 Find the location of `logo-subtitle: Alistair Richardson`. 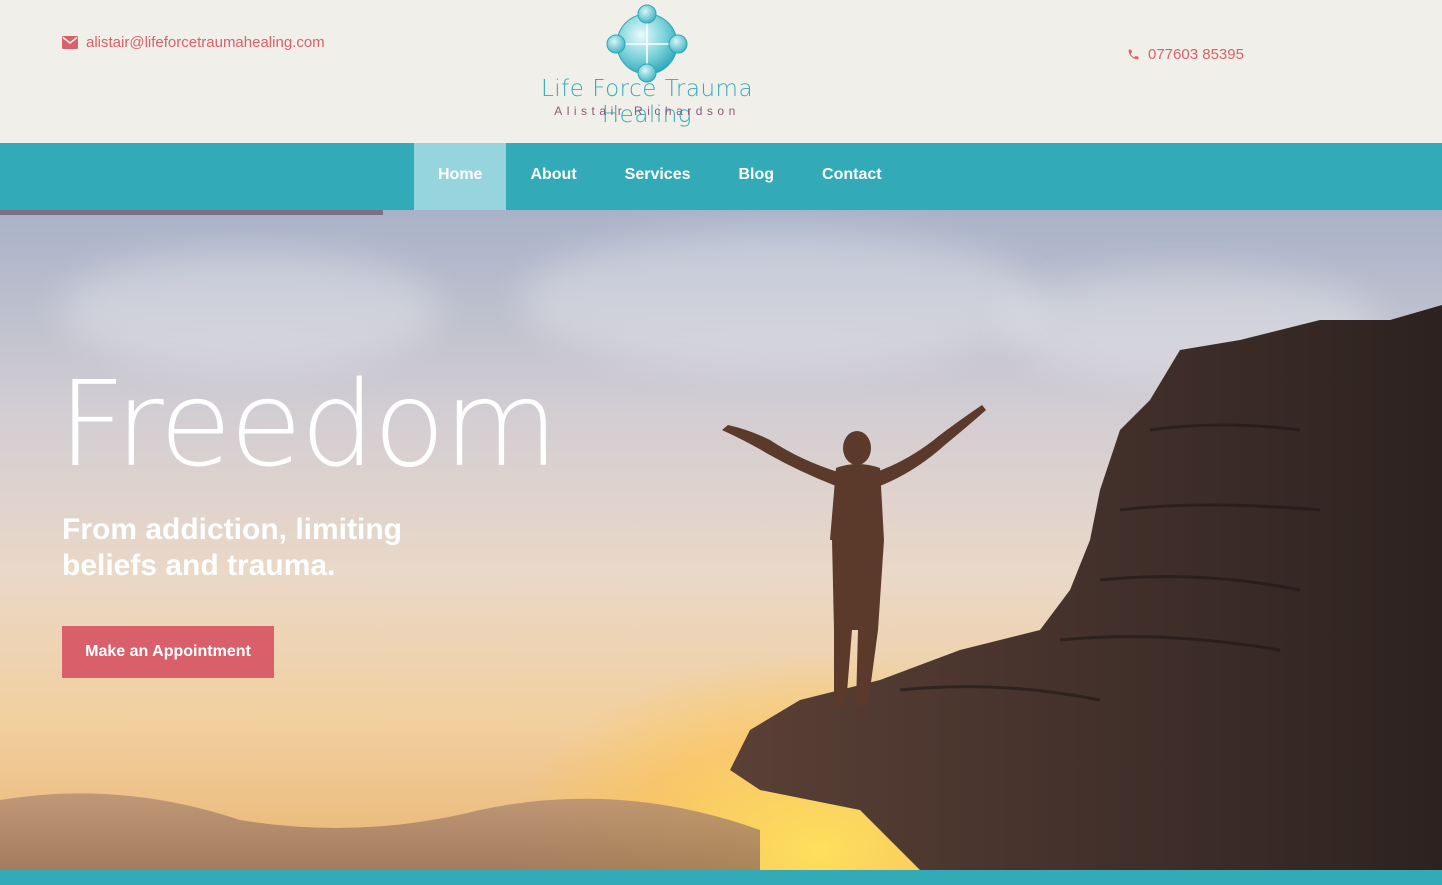

logo-subtitle: Alistair Richardson is located at coordinates (647, 111).